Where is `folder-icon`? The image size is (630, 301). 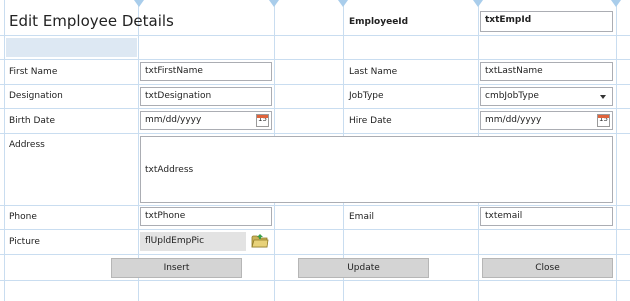 folder-icon is located at coordinates (260, 241).